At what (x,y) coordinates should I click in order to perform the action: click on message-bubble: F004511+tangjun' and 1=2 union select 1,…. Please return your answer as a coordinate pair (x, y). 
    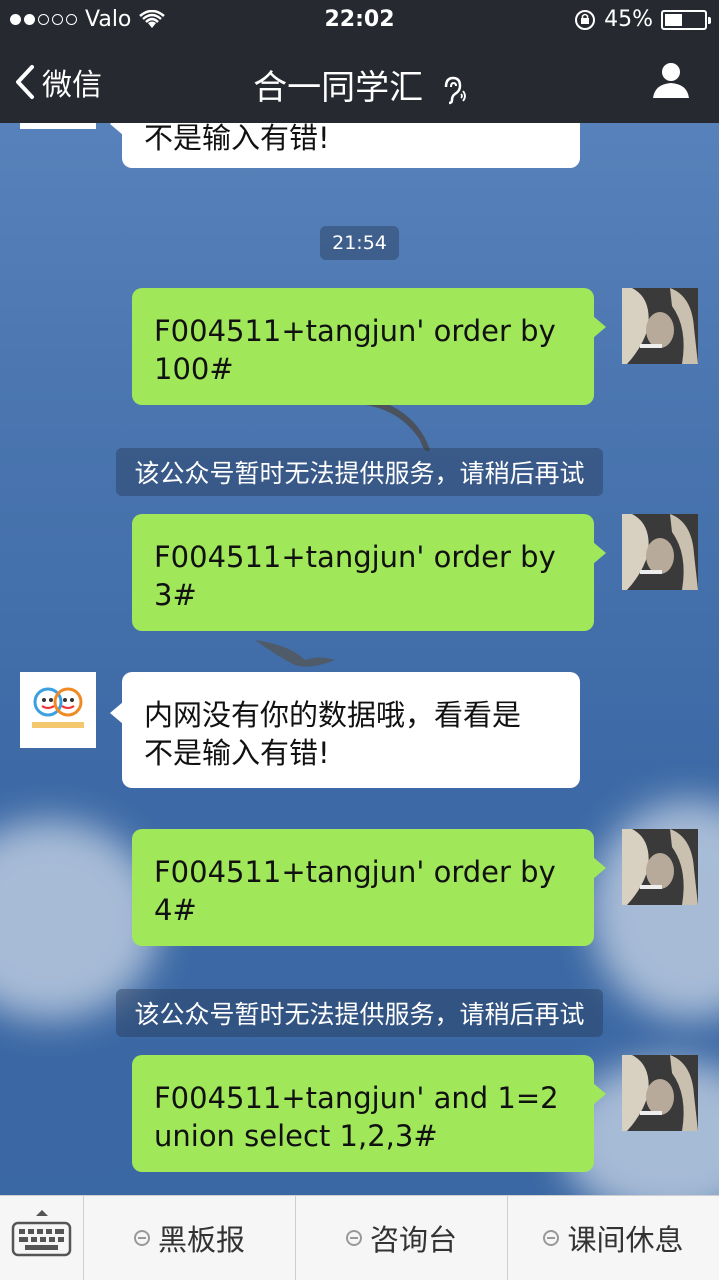
    Looking at the image, I should click on (369, 1113).